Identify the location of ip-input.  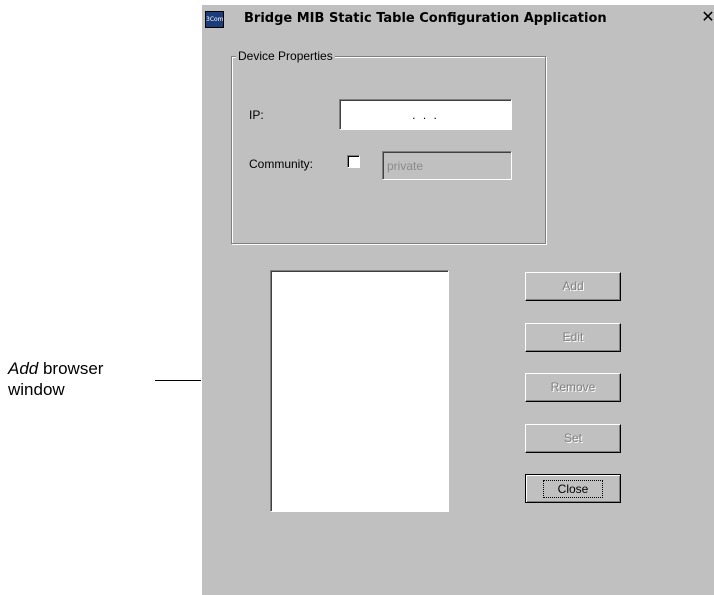
(425, 114).